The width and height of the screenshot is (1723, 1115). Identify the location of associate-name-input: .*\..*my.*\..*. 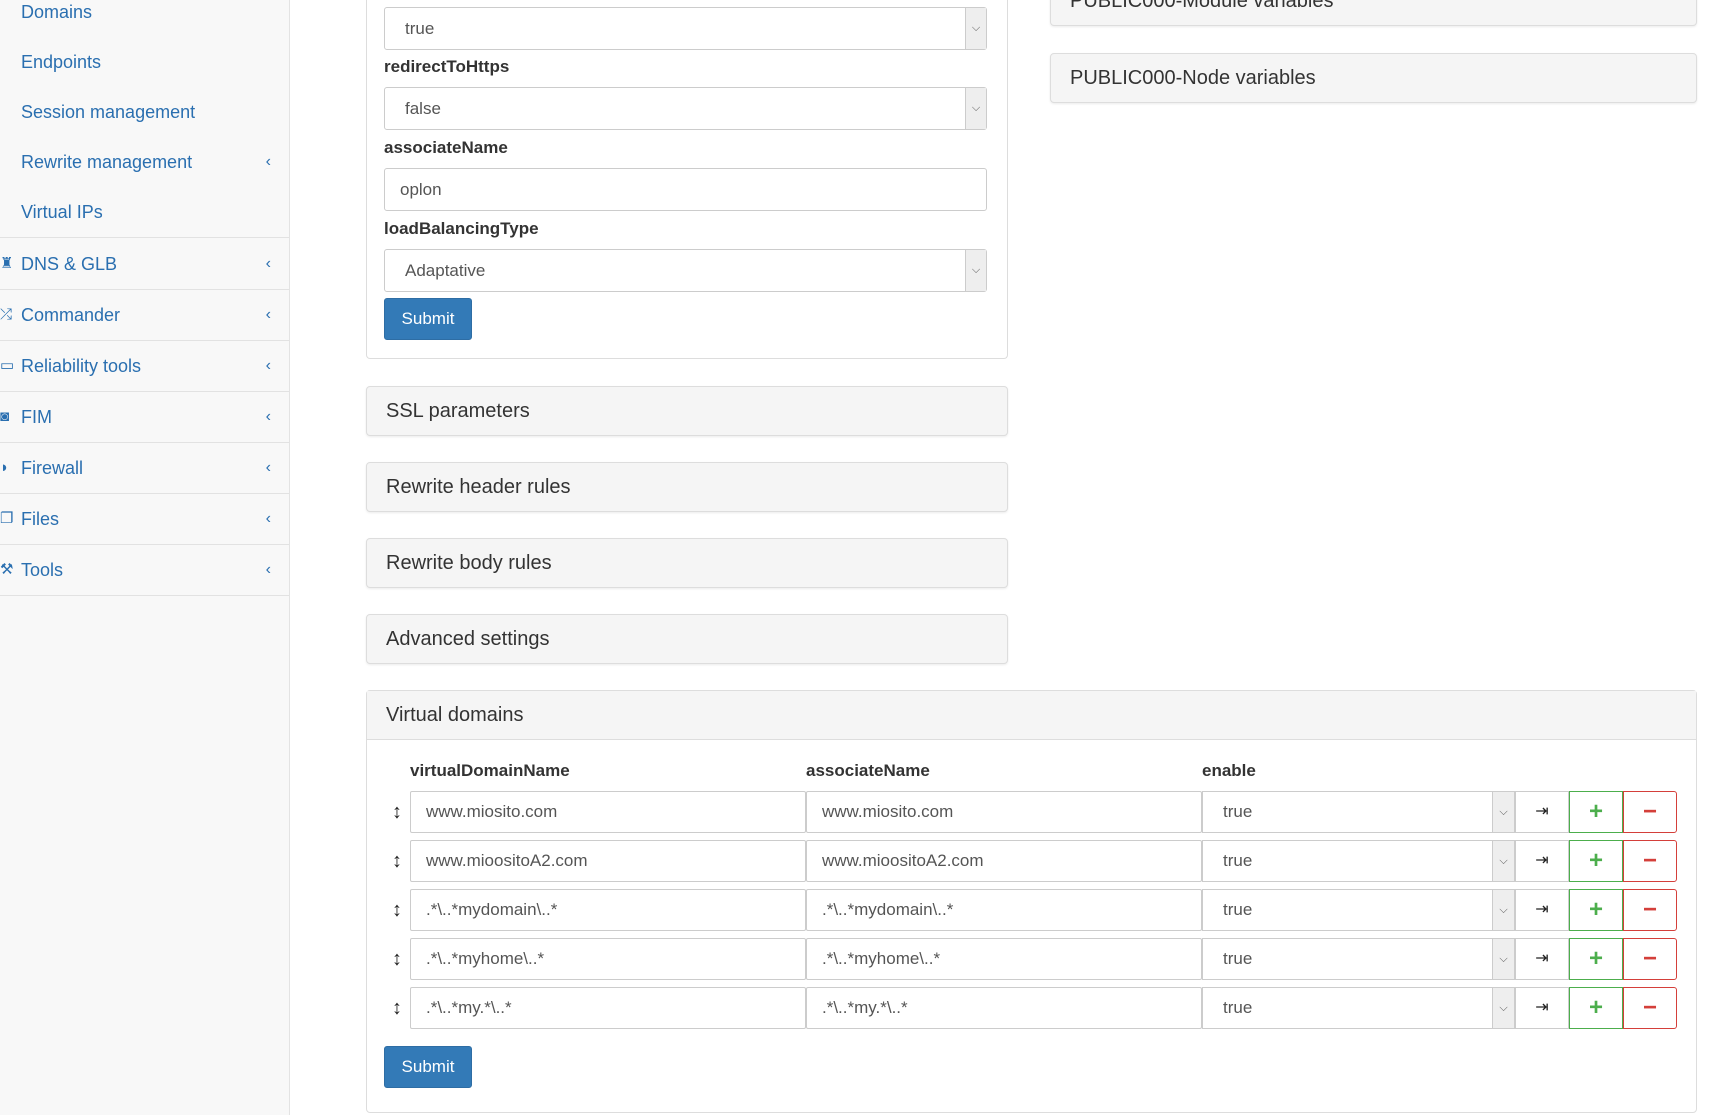
(1004, 1008).